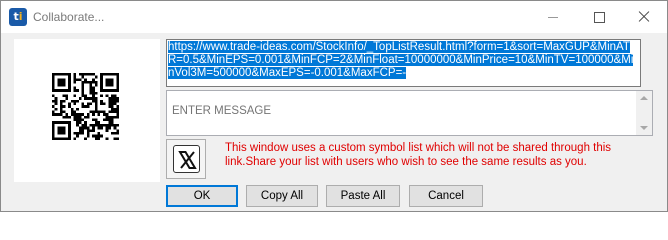  What do you see at coordinates (282, 196) in the screenshot?
I see `copy-all-button: Copy All` at bounding box center [282, 196].